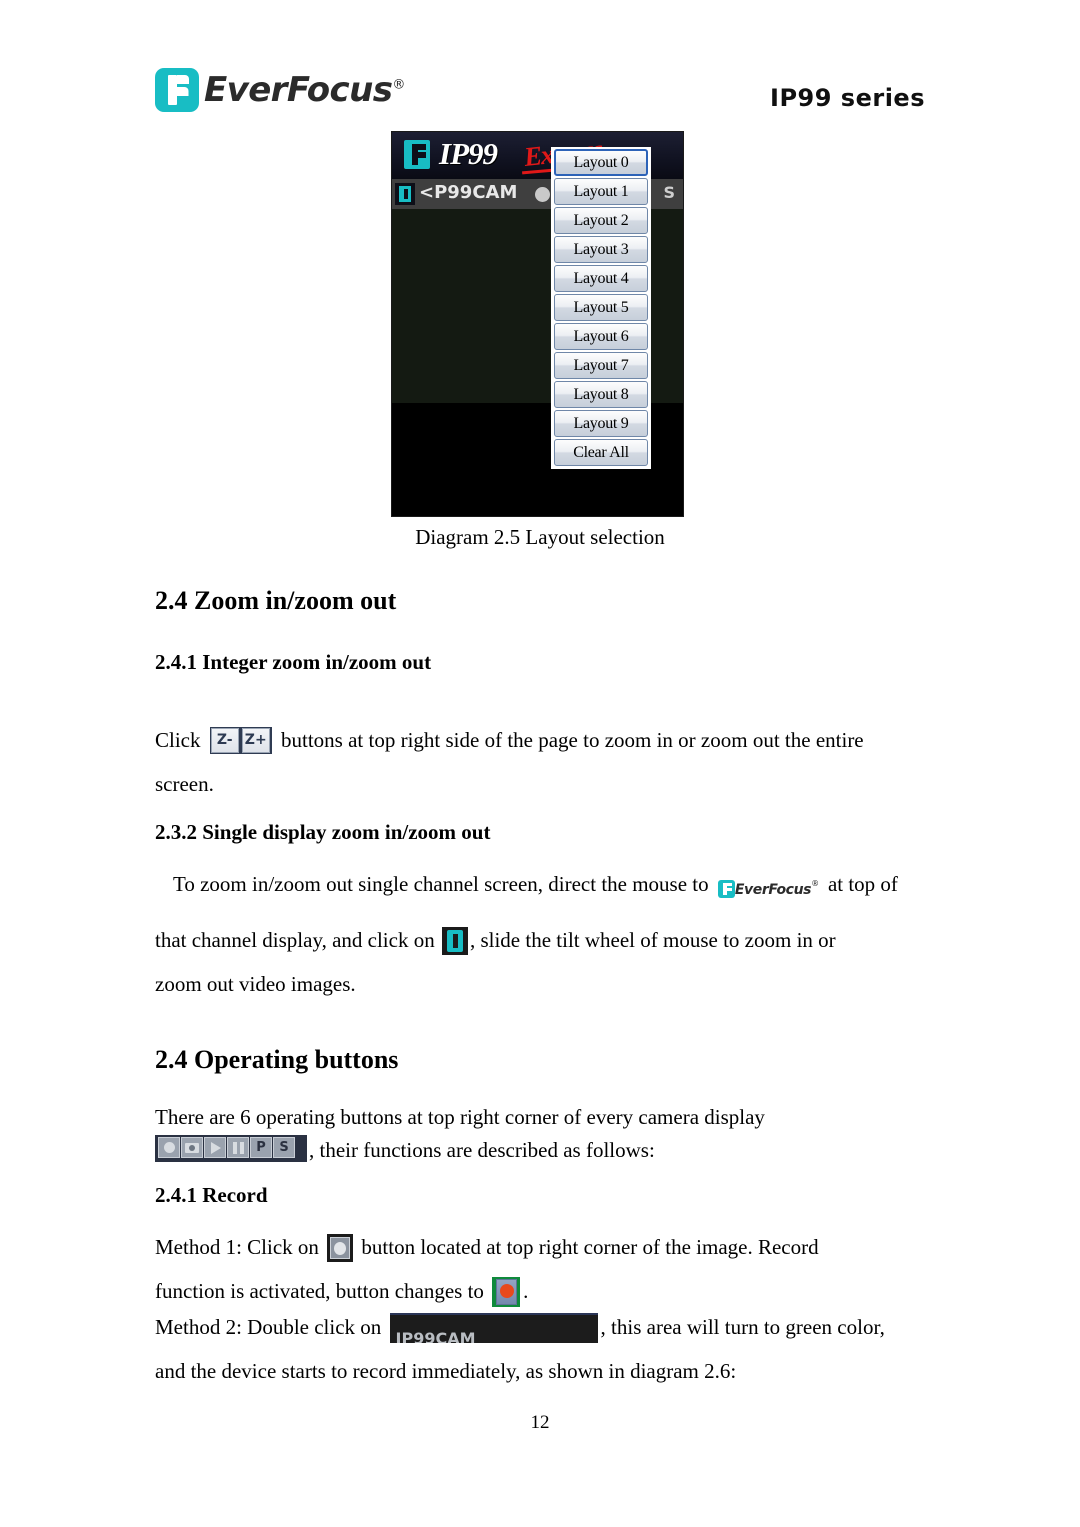  Describe the element at coordinates (284, 1147) in the screenshot. I see `s-button-icon: S` at that location.